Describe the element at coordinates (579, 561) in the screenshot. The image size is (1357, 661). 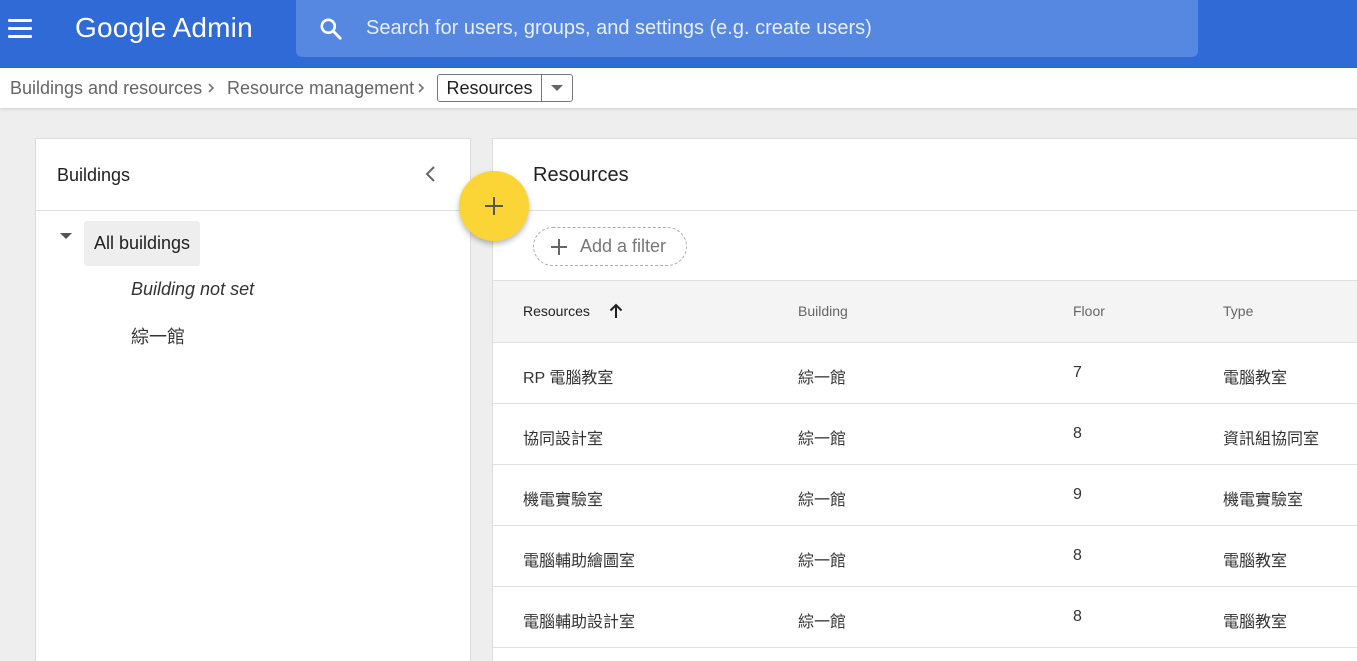
I see `cell-resource-name: 電腦輔助繪圖室` at that location.